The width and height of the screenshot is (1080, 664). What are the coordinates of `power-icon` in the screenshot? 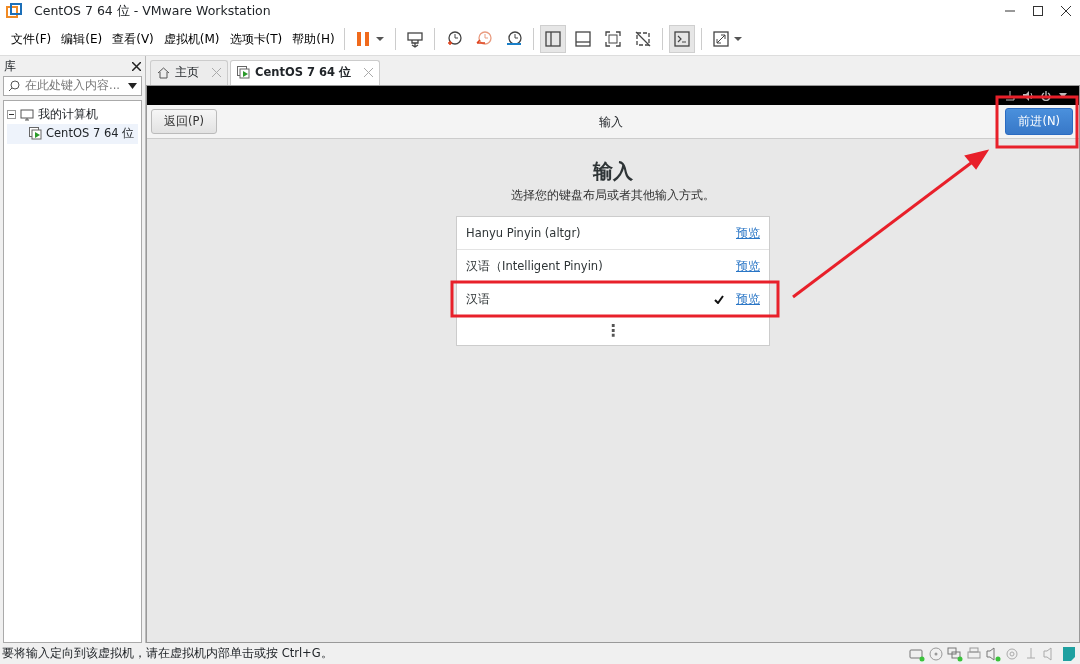 It's located at (1046, 95).